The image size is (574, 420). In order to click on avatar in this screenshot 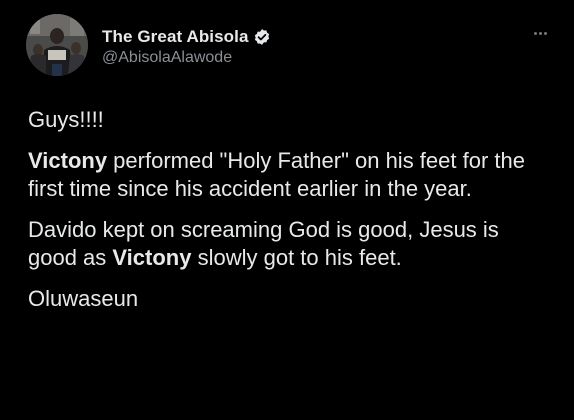, I will do `click(57, 45)`.